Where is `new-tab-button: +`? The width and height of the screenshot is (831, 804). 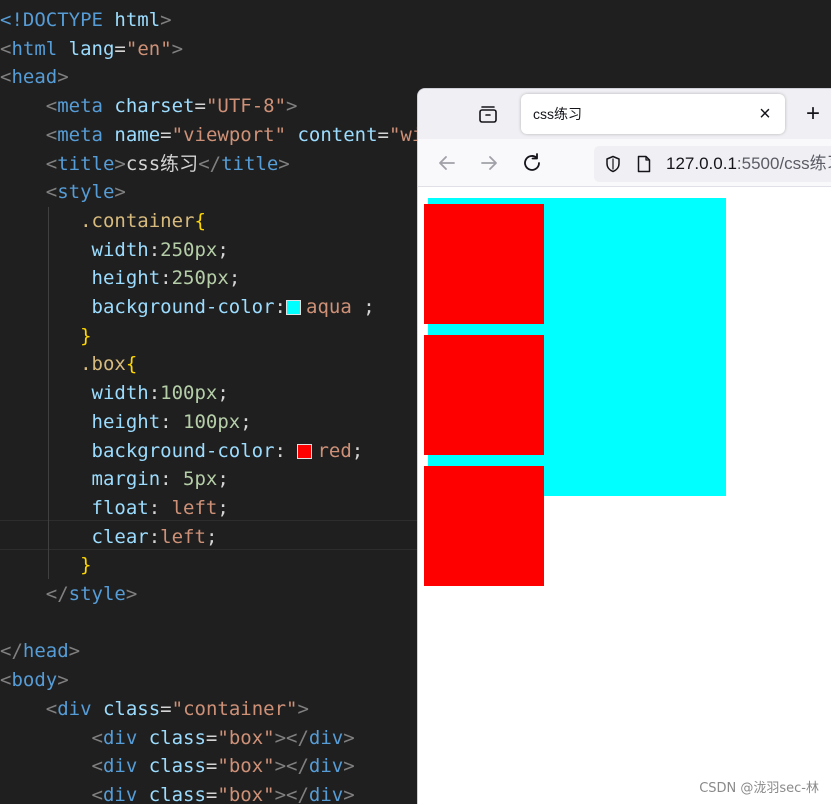 new-tab-button: + is located at coordinates (813, 114).